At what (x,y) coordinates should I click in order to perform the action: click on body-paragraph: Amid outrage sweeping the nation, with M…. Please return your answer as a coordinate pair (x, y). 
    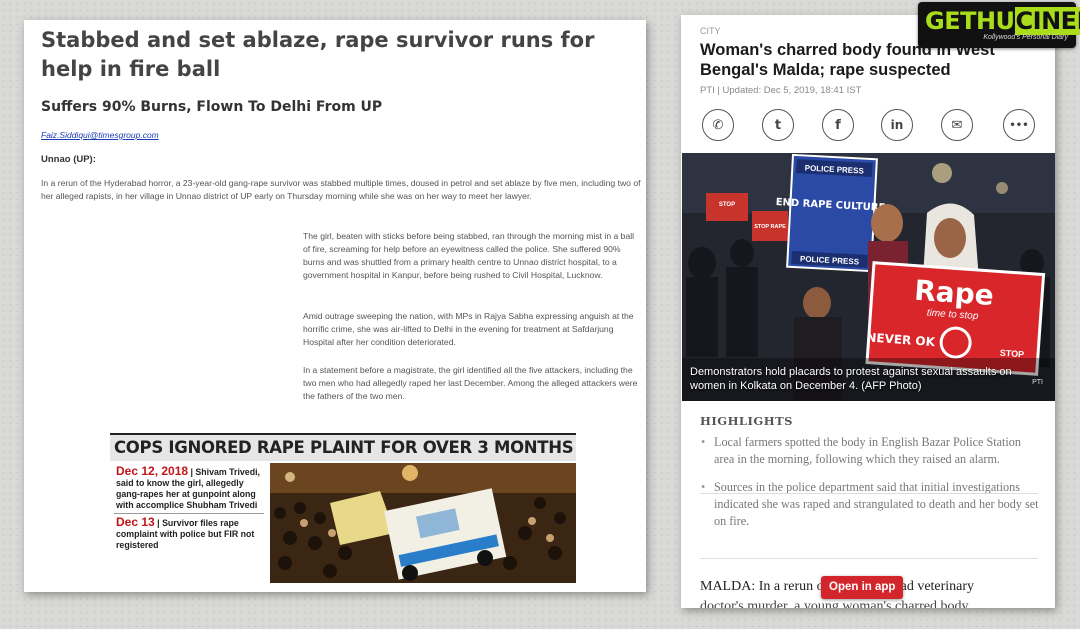
    Looking at the image, I should click on (468, 329).